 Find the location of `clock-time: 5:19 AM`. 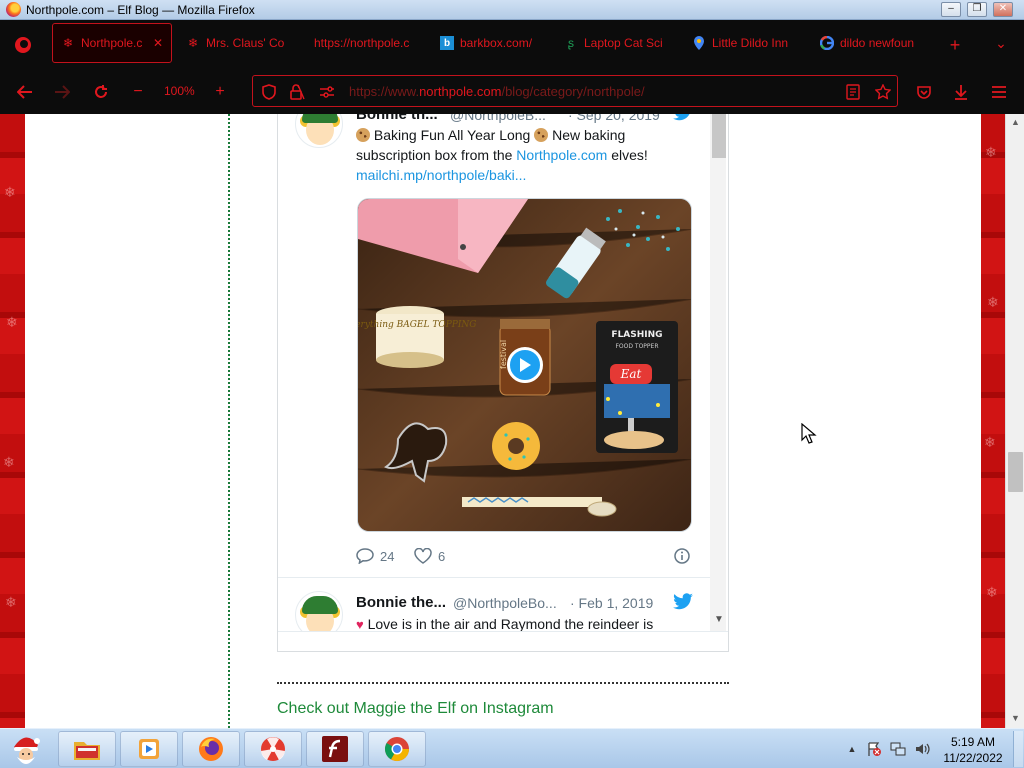

clock-time: 5:19 AM is located at coordinates (973, 742).